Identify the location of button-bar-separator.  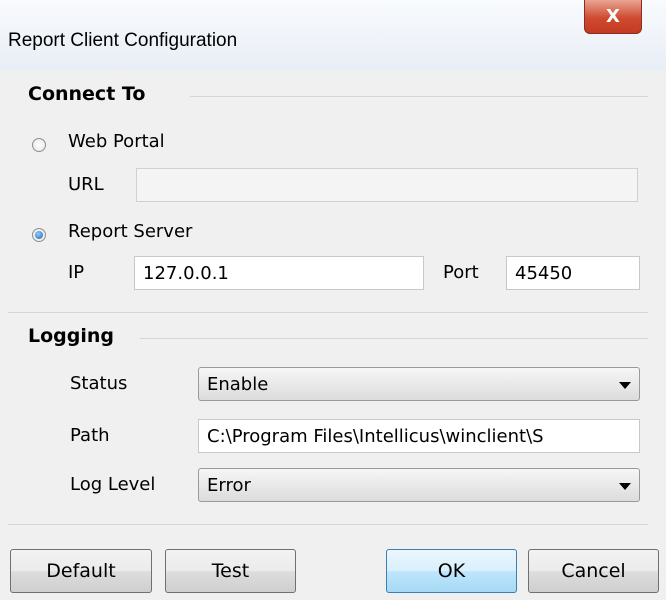
(328, 524).